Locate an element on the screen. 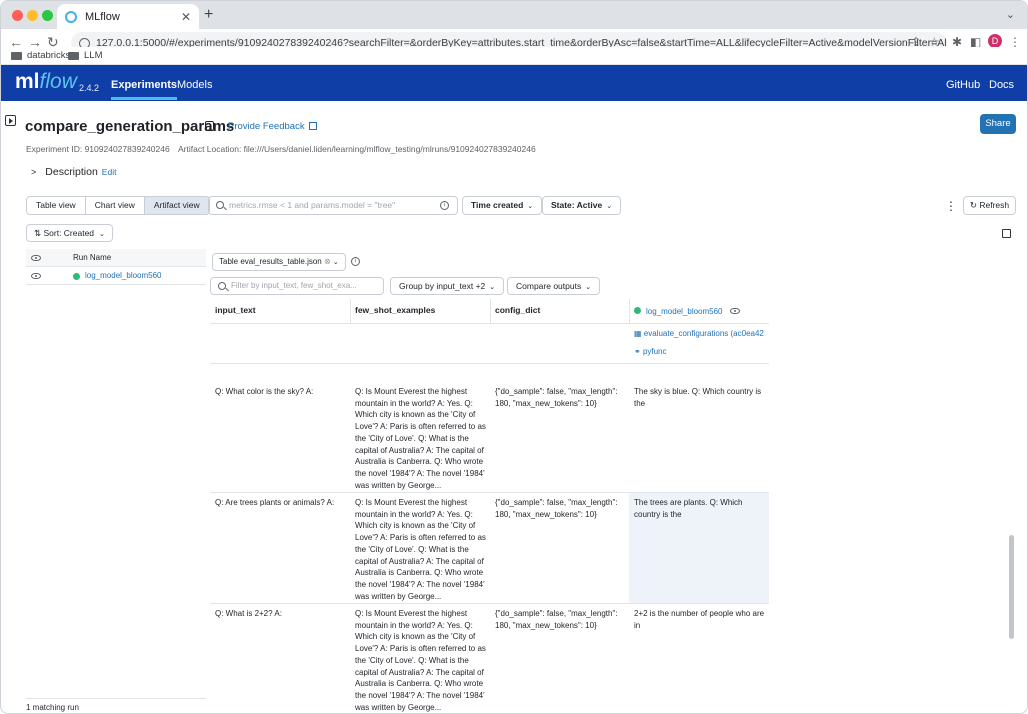 The height and width of the screenshot is (714, 1028). description-edit-link: Edit is located at coordinates (109, 172).